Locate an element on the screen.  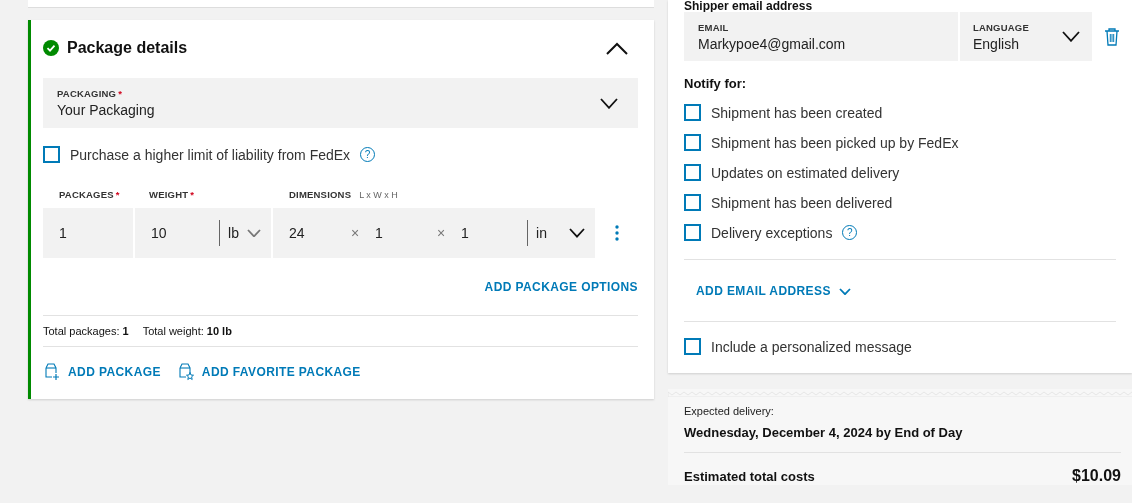
box-plus-icon is located at coordinates (51, 372).